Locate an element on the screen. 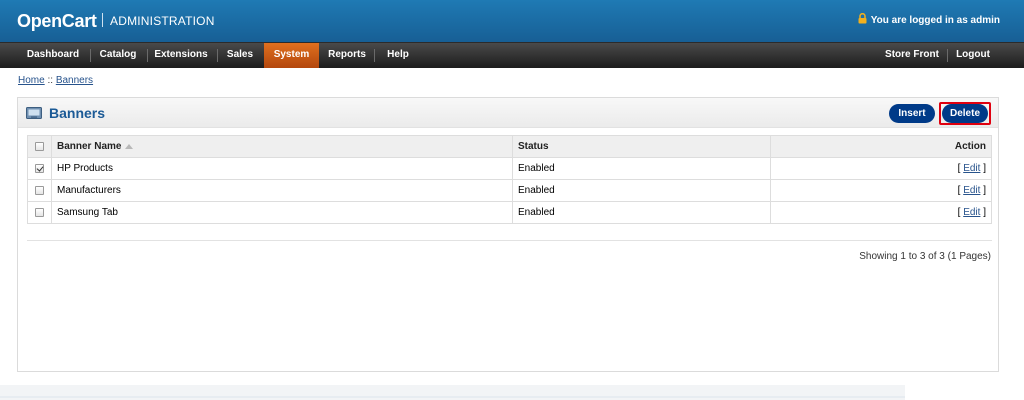 The height and width of the screenshot is (400, 1024). column-action: Action is located at coordinates (881, 146).